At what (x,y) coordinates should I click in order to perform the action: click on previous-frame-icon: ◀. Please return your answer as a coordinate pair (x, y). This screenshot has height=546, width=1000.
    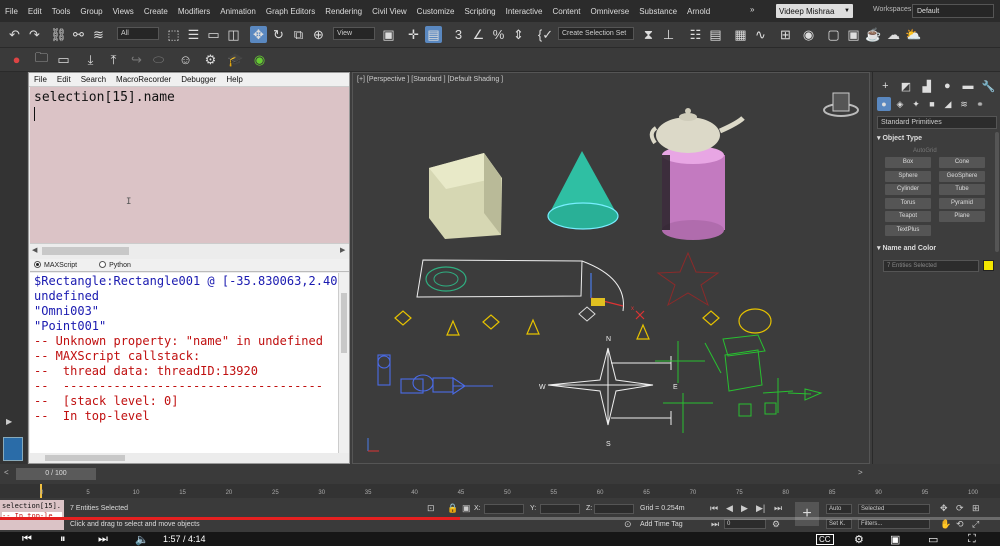
    Looking at the image, I should click on (729, 508).